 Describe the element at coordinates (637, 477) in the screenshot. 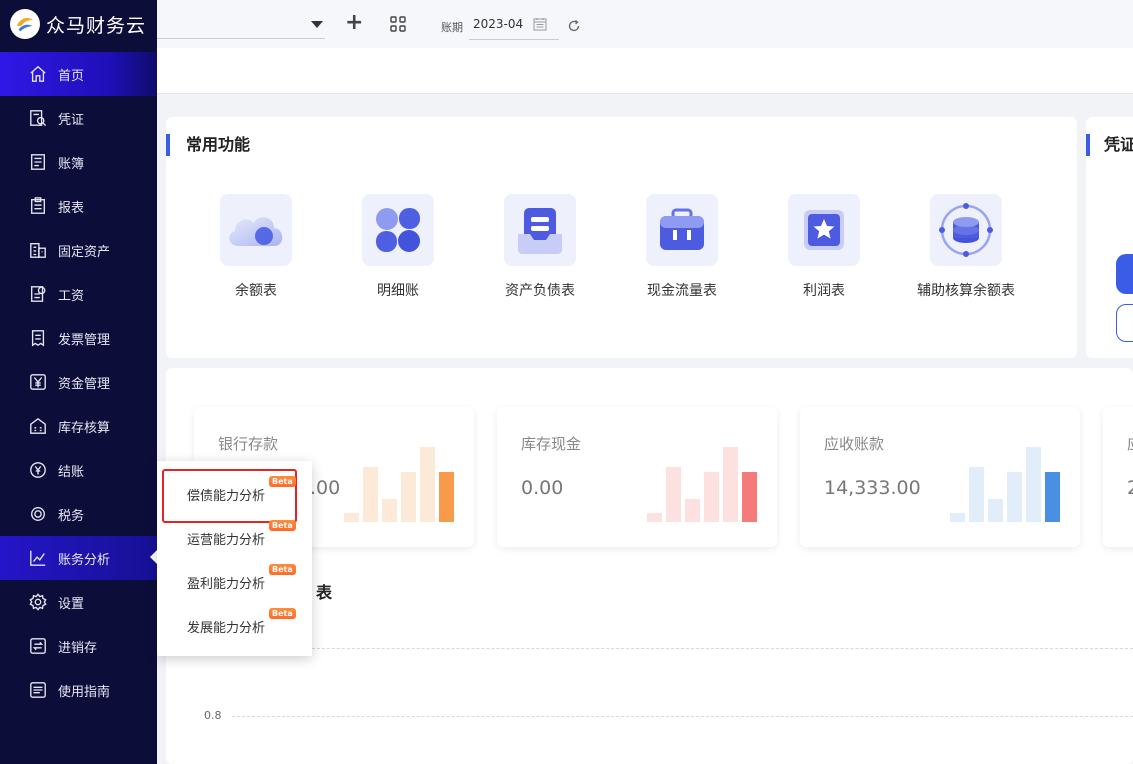

I see `stat-card-cash-on-hand: 库存现金 0.00` at that location.